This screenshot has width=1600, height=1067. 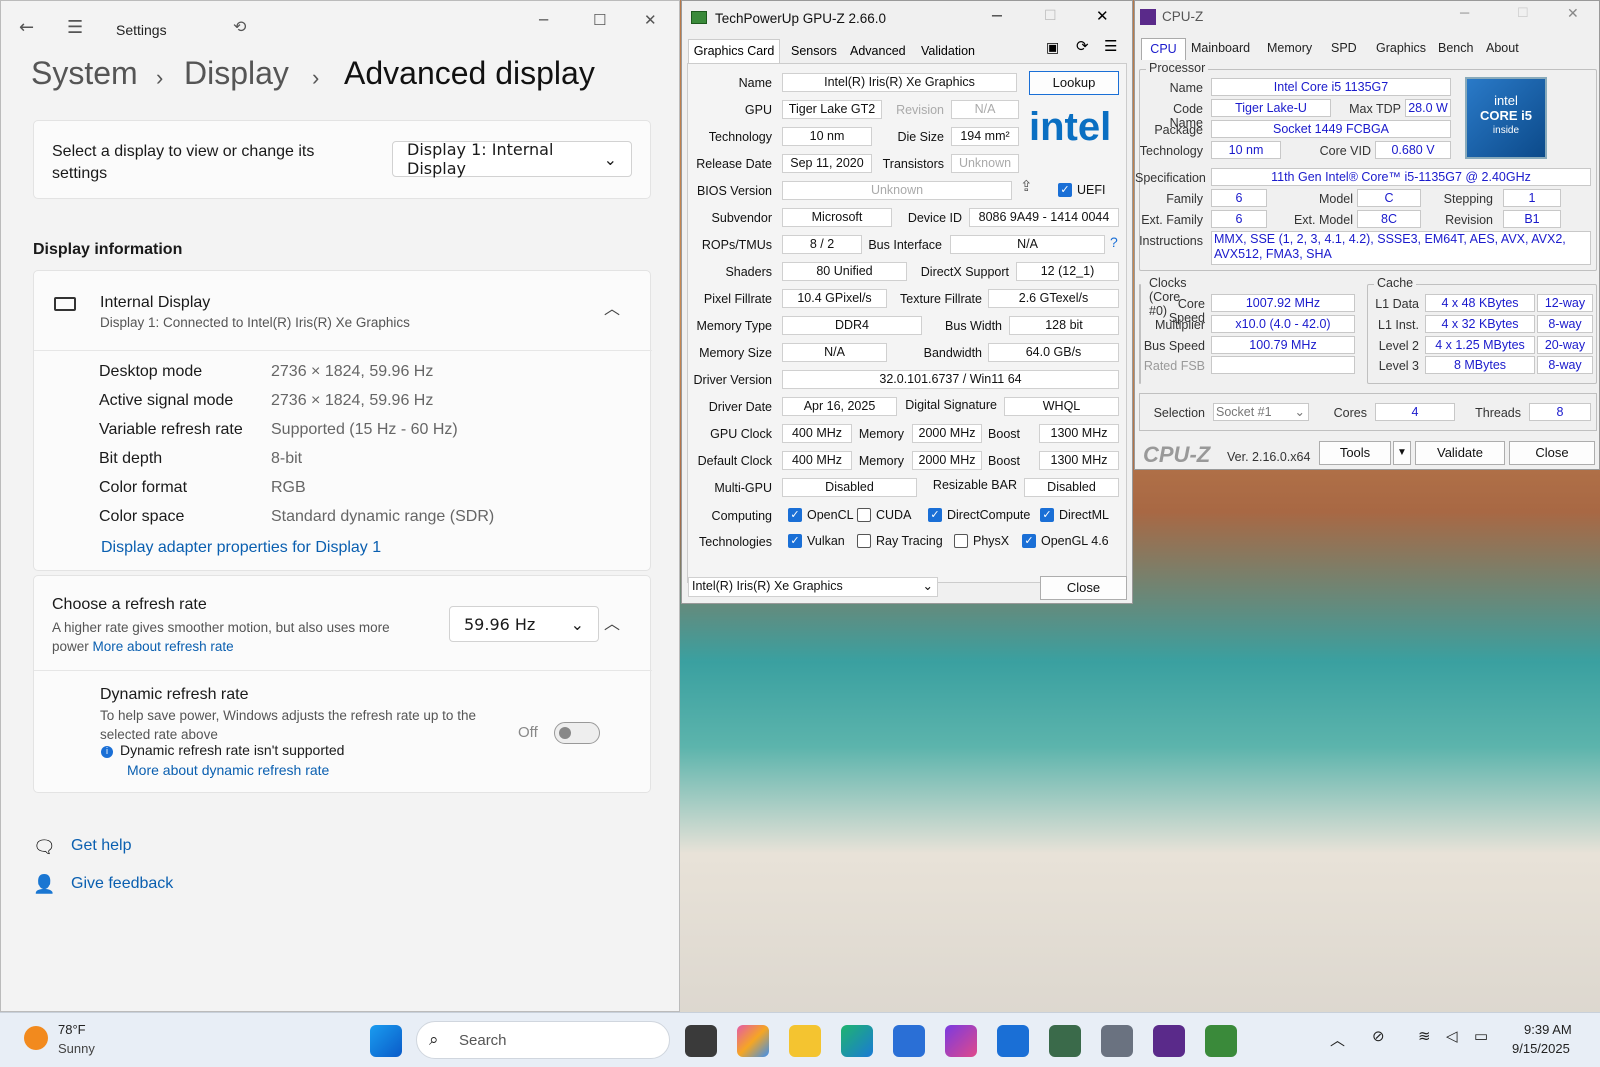 What do you see at coordinates (884, 515) in the screenshot?
I see `cuda-checkbox: CUDA` at bounding box center [884, 515].